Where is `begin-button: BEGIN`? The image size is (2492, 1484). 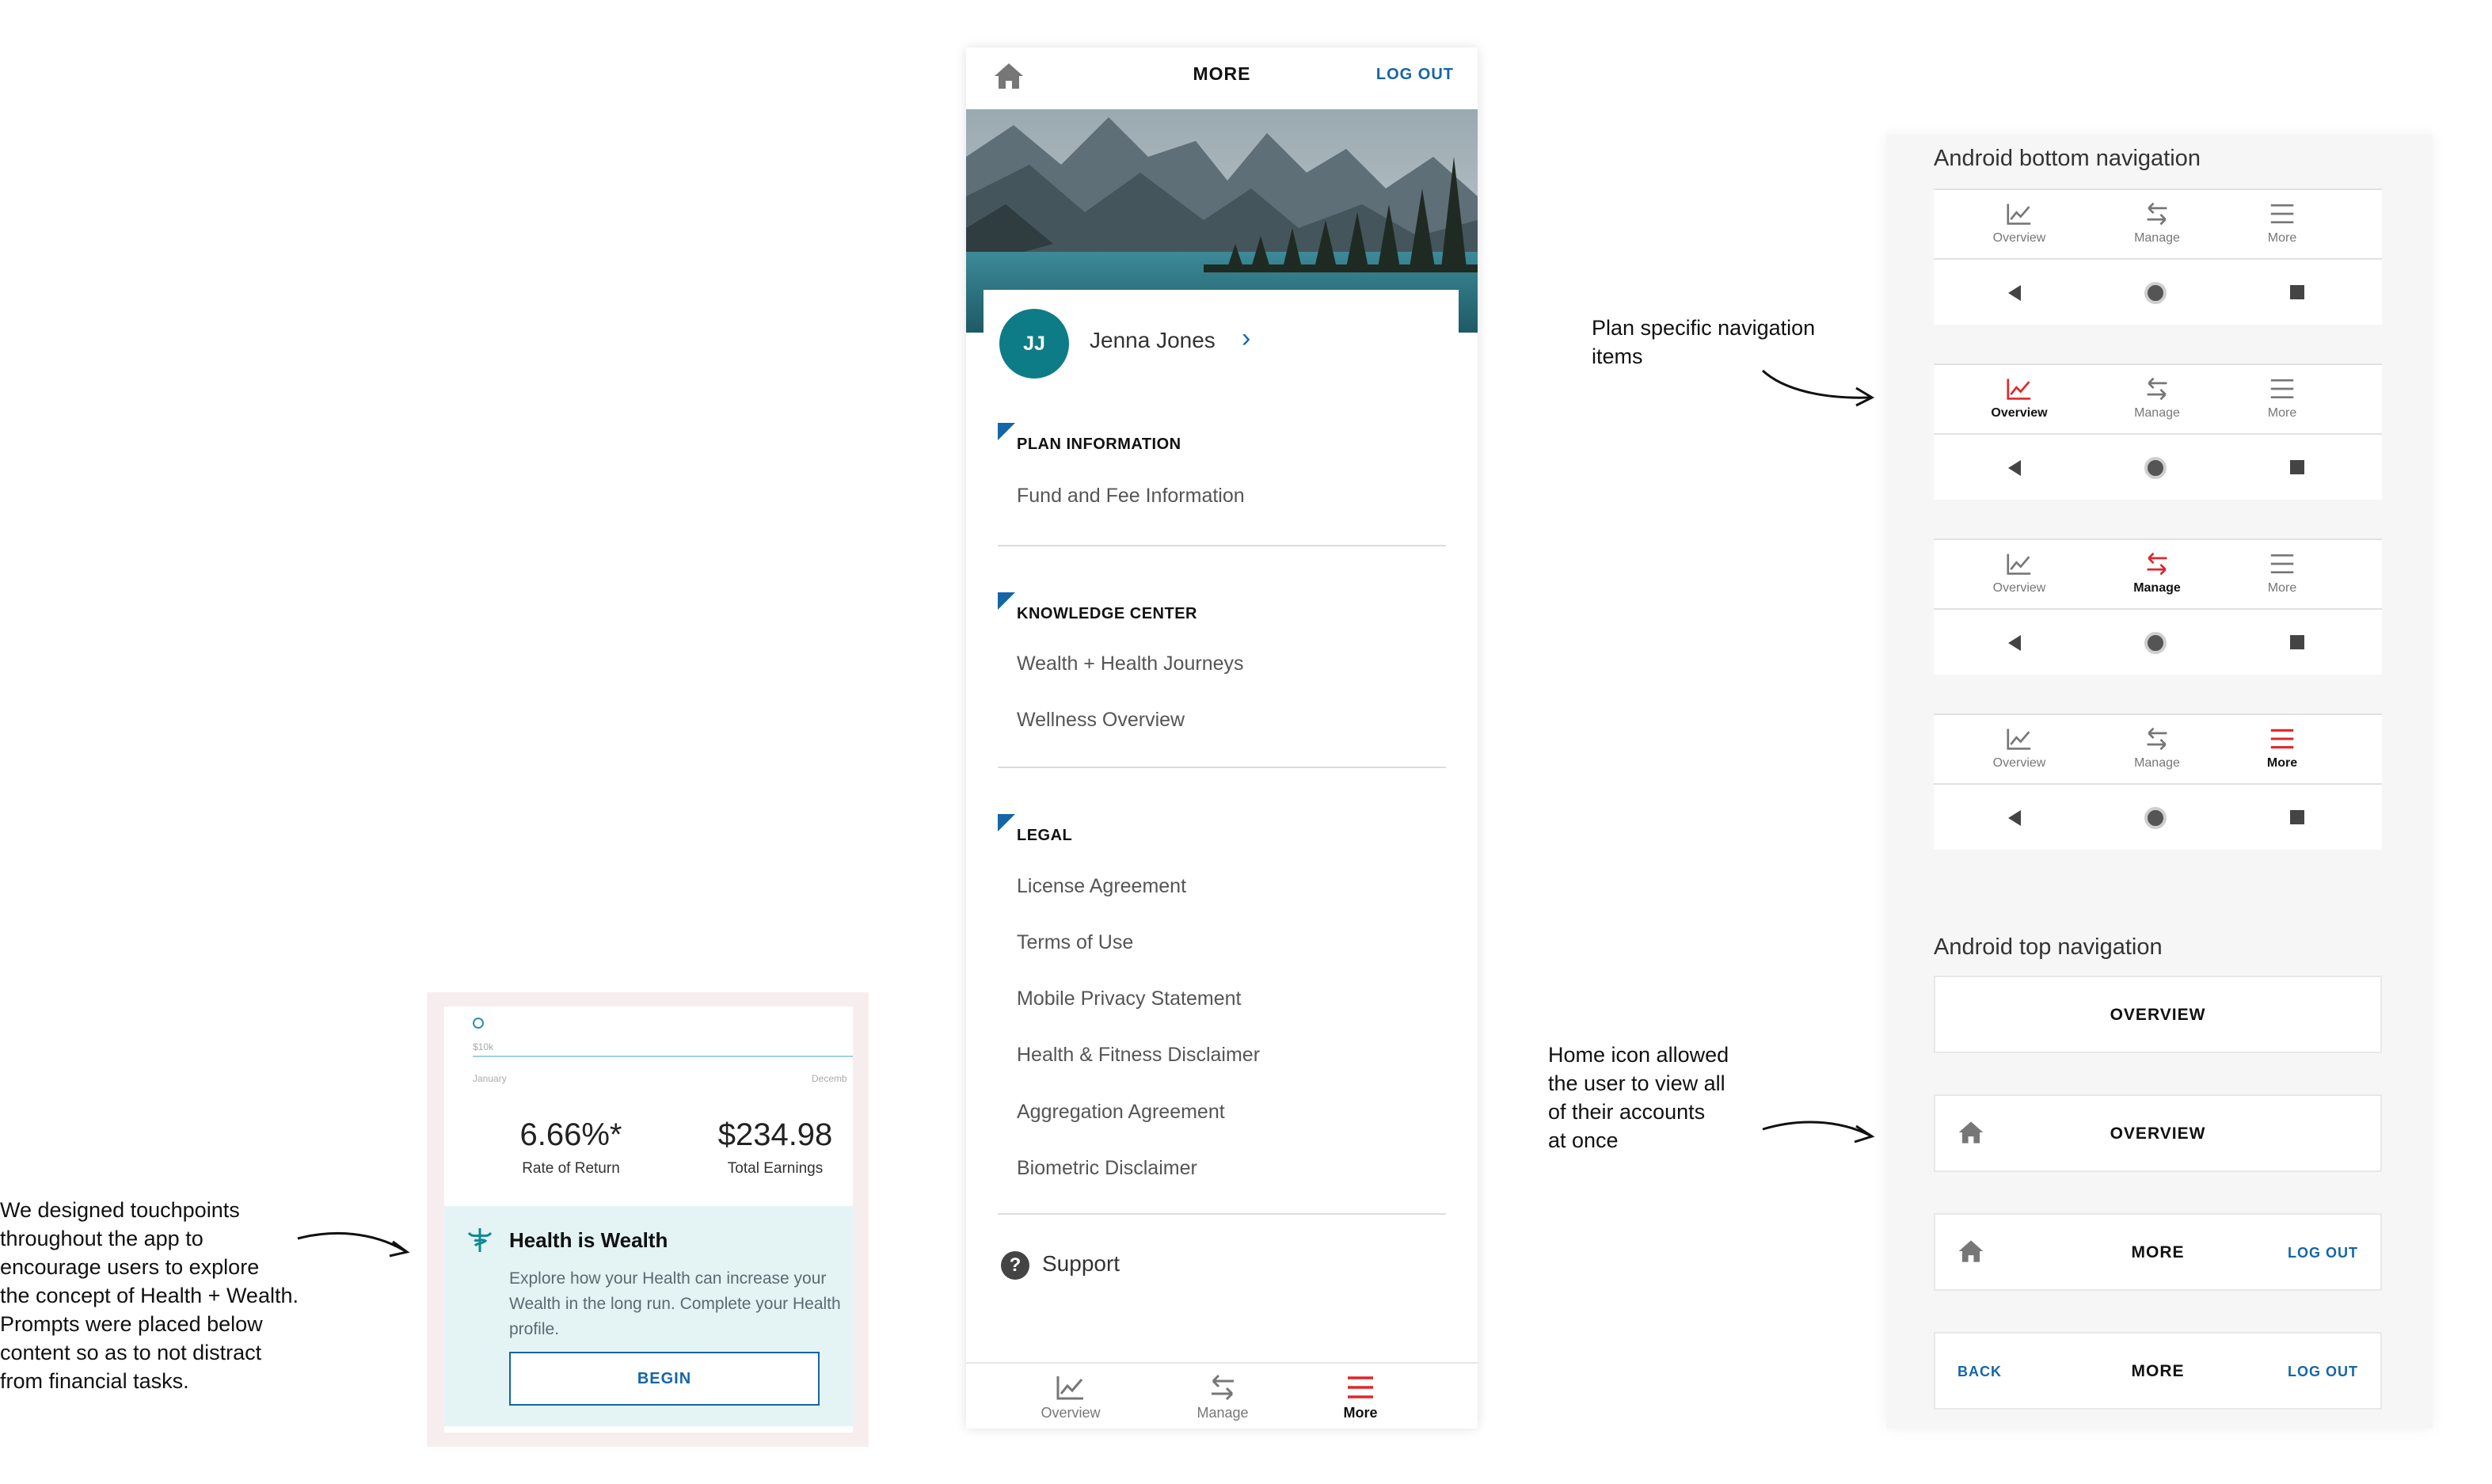 begin-button: BEGIN is located at coordinates (664, 1379).